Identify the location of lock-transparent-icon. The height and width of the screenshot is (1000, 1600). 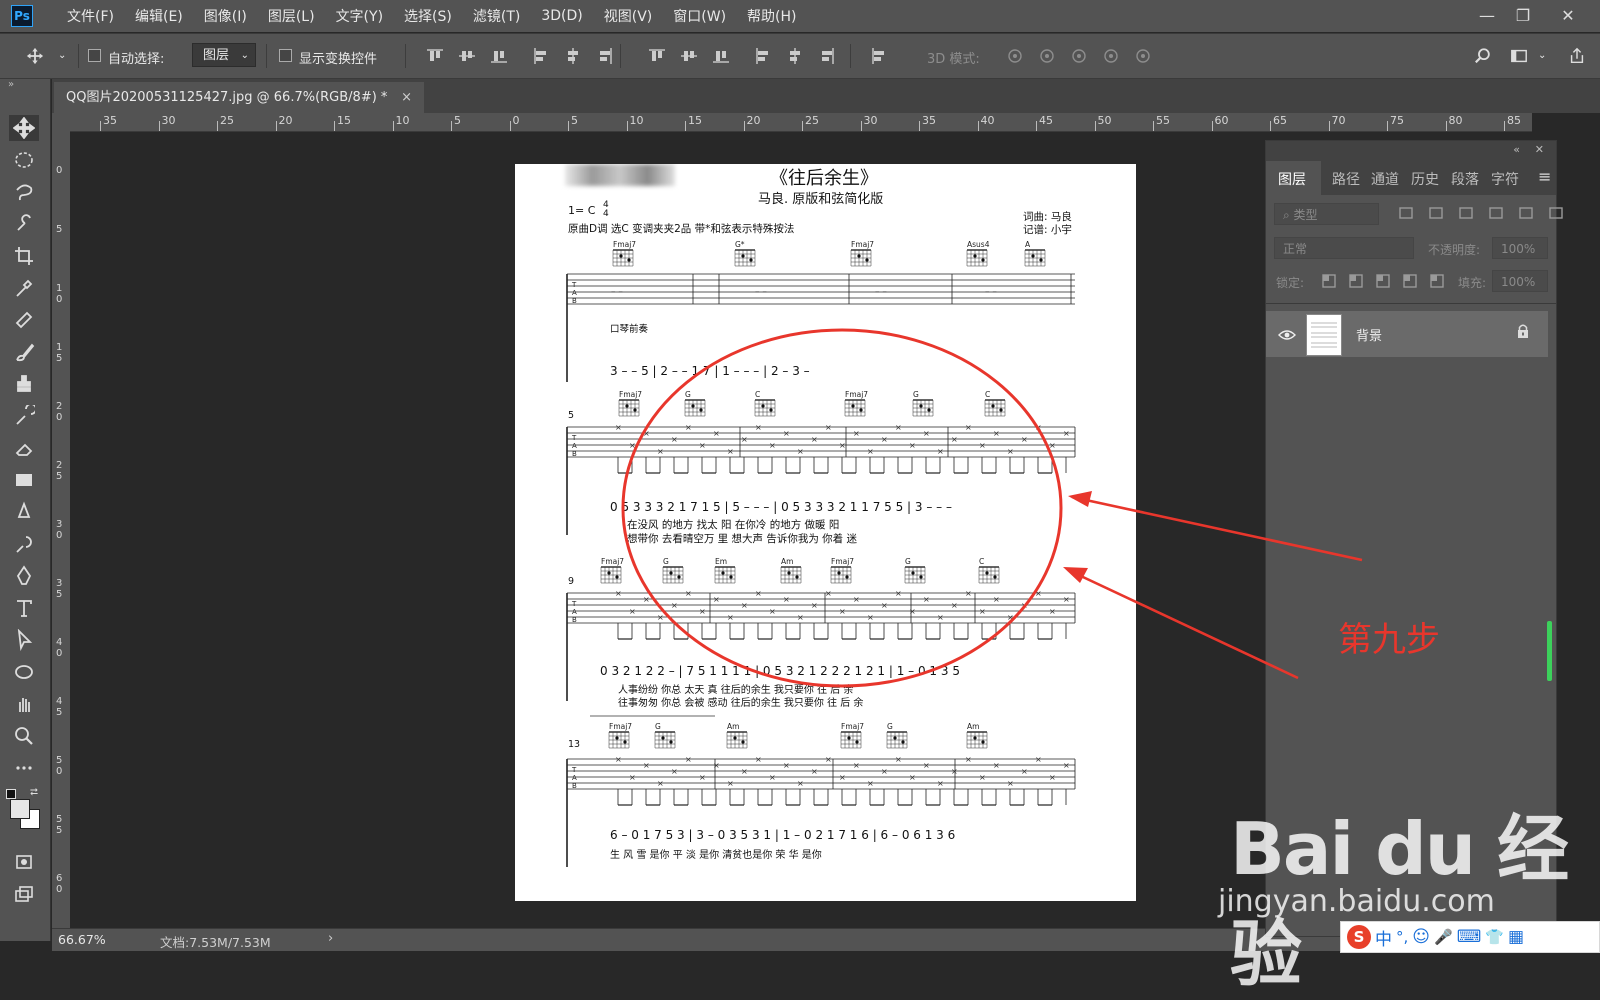
(1329, 281).